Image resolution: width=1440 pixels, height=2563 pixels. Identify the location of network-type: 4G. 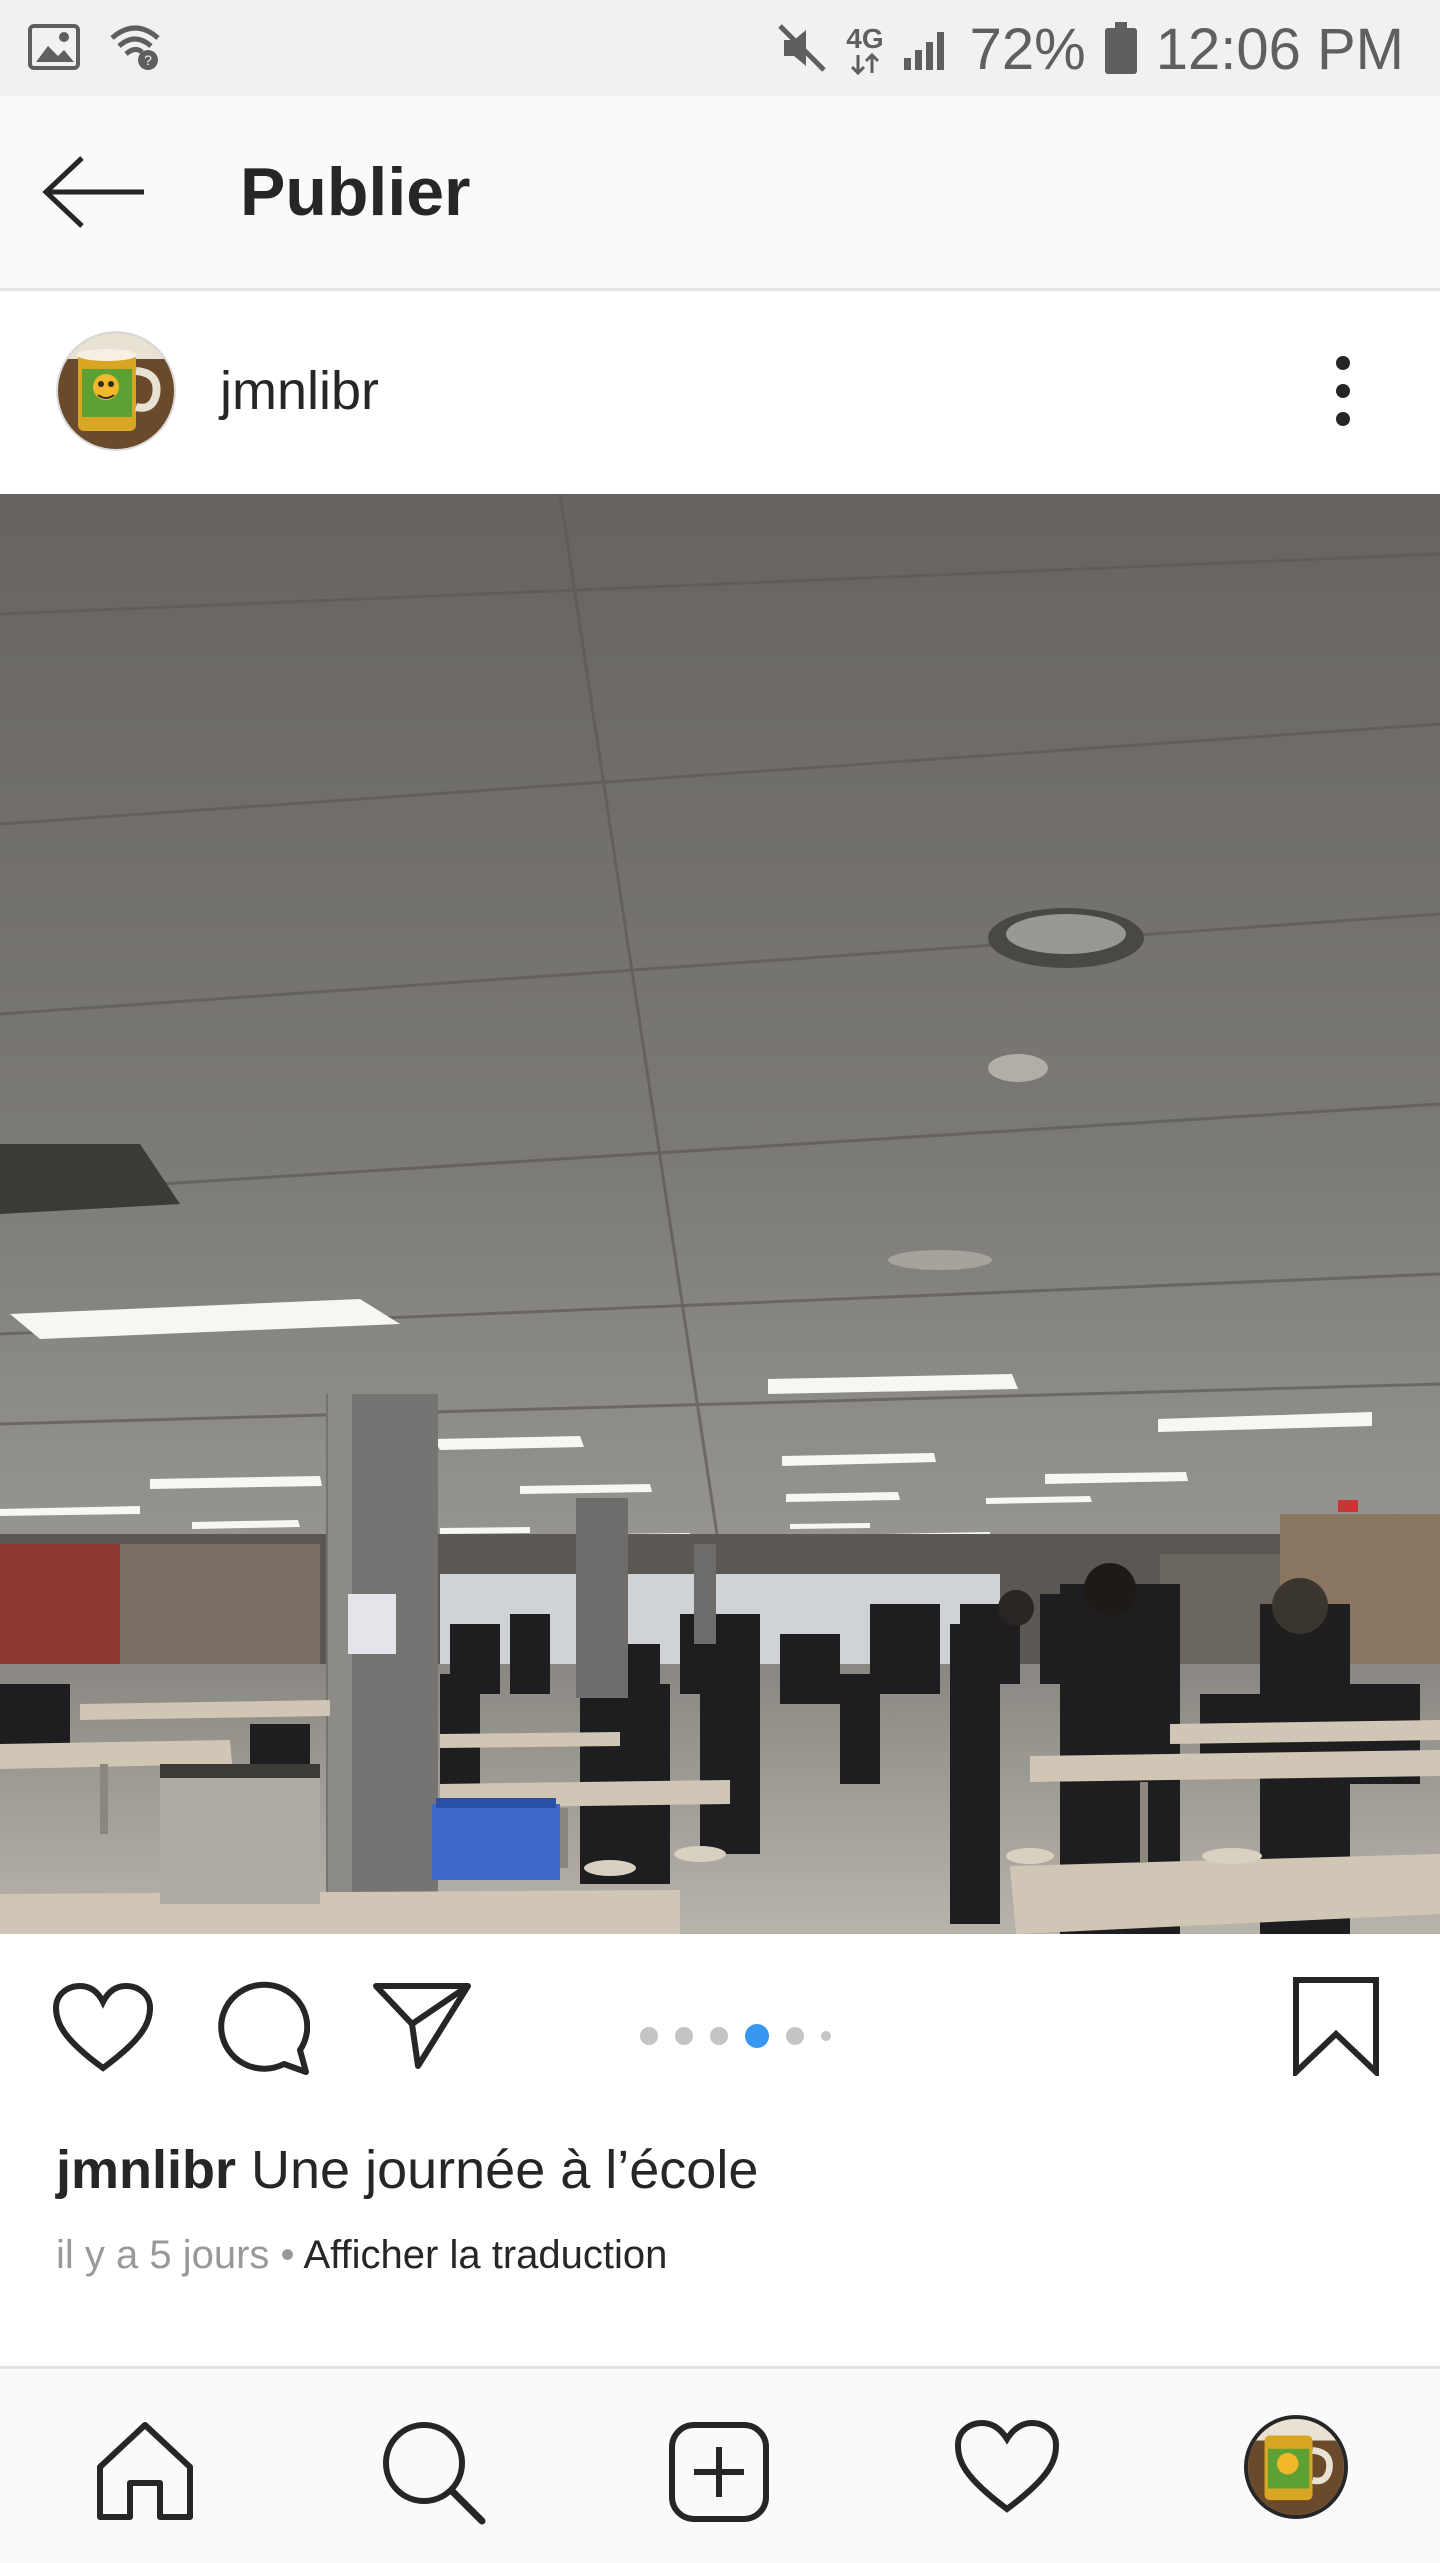
(865, 50).